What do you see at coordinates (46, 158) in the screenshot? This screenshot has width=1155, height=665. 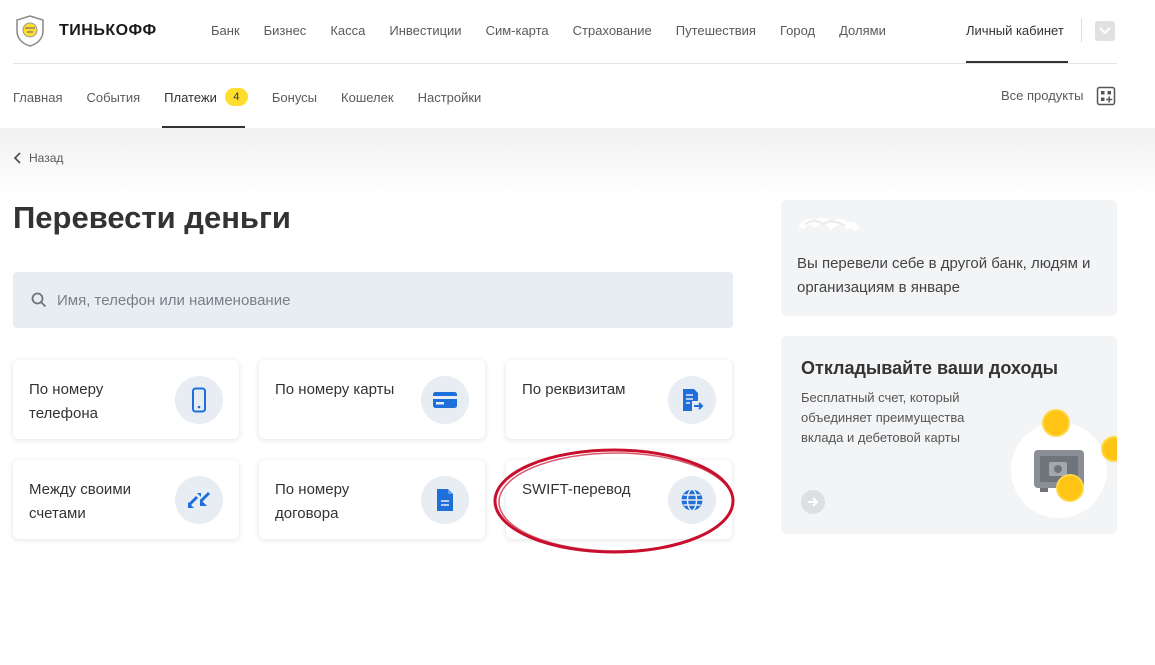 I see `back-label: Назад` at bounding box center [46, 158].